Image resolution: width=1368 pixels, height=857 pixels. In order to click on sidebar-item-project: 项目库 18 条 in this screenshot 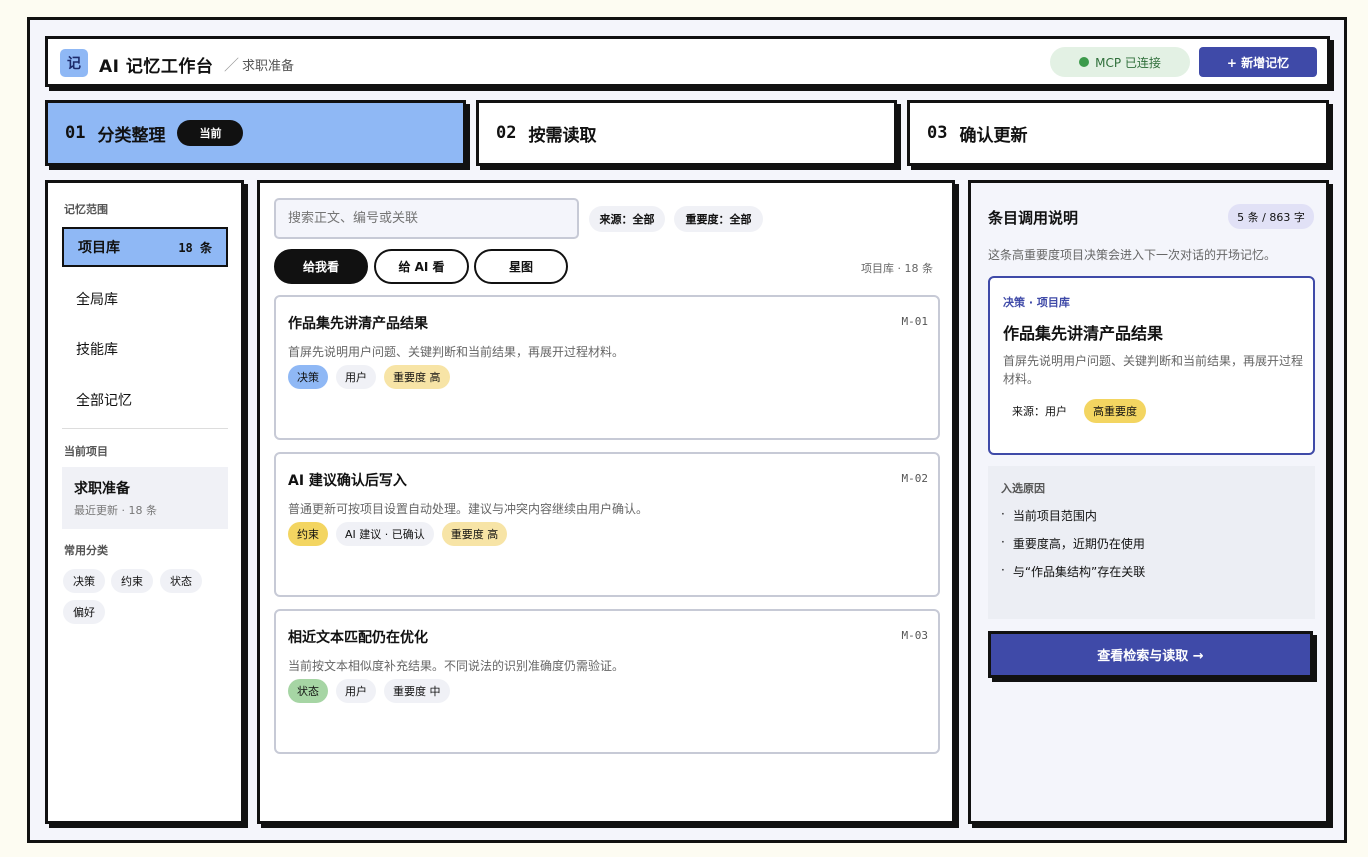, I will do `click(145, 247)`.